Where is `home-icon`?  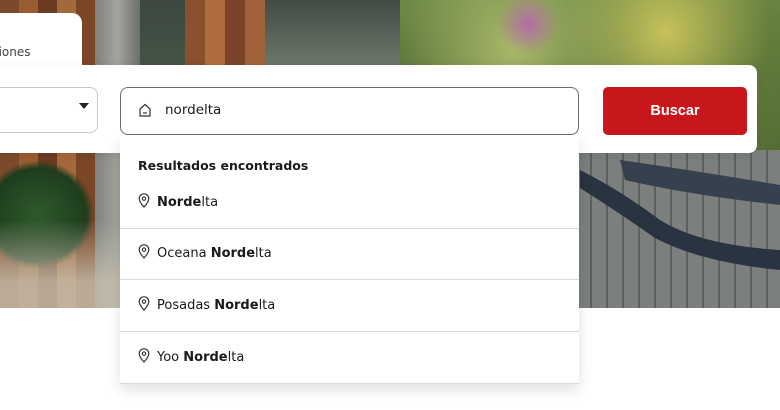
home-icon is located at coordinates (145, 110).